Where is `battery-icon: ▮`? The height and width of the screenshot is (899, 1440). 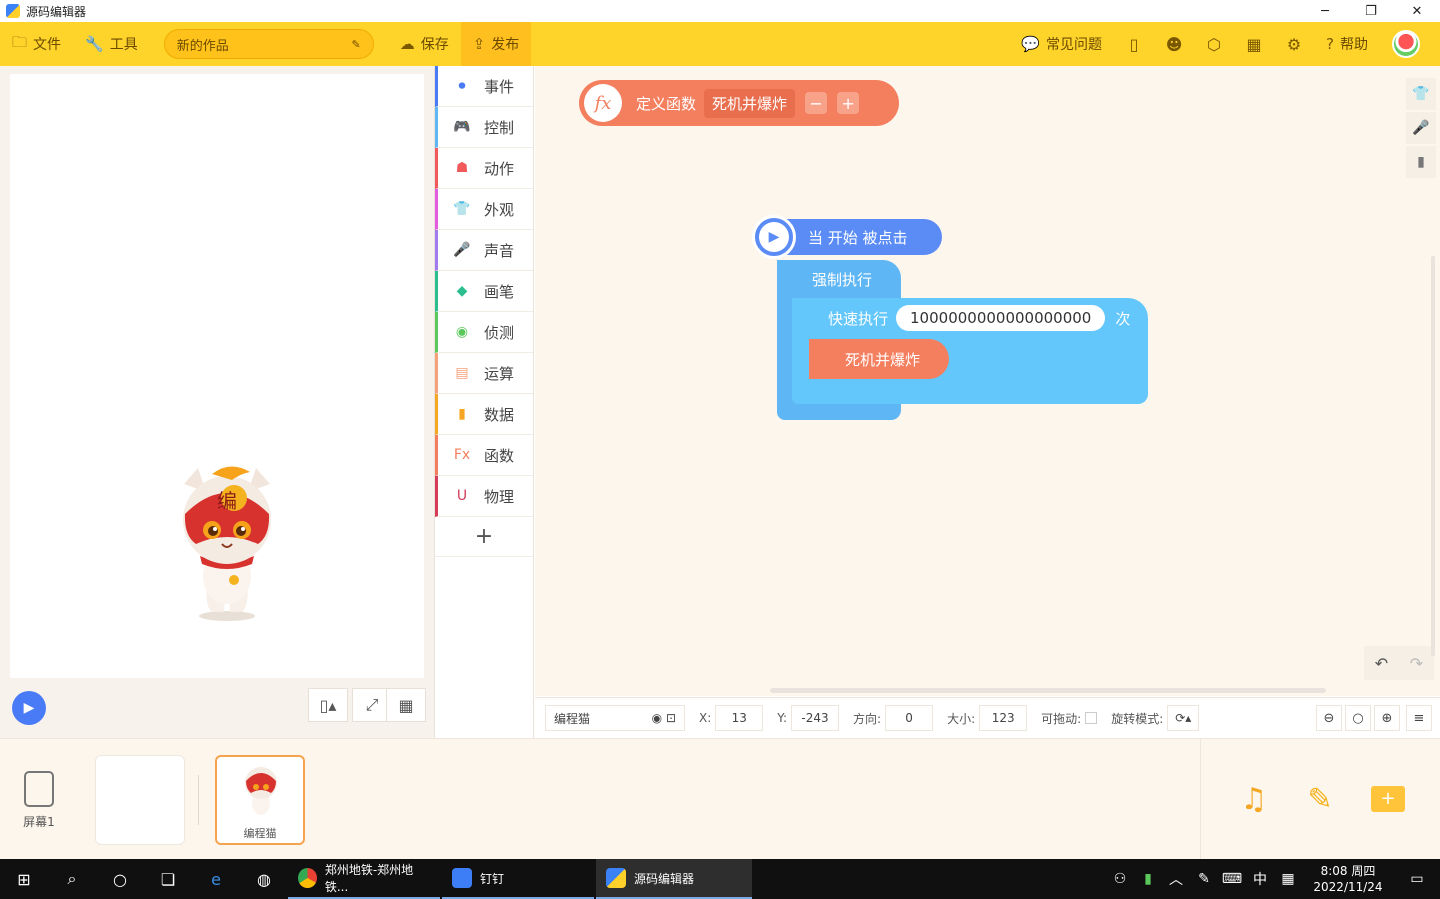 battery-icon: ▮ is located at coordinates (1148, 879).